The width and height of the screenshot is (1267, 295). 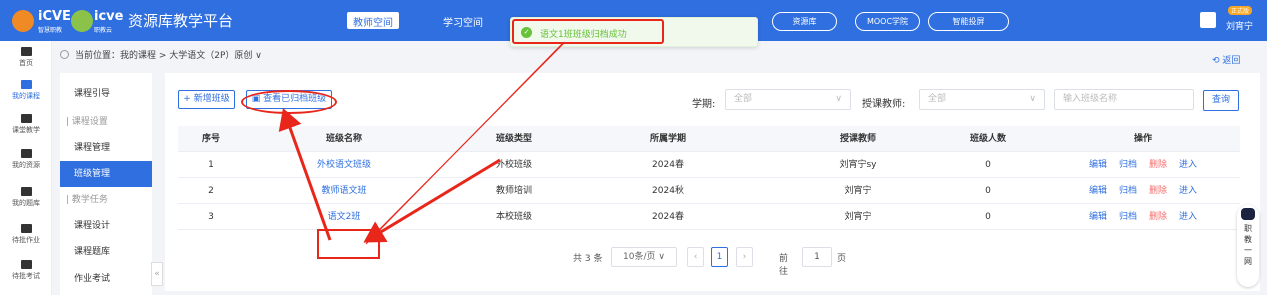 I want to click on arrow-to-archived-button, so click(x=305, y=174).